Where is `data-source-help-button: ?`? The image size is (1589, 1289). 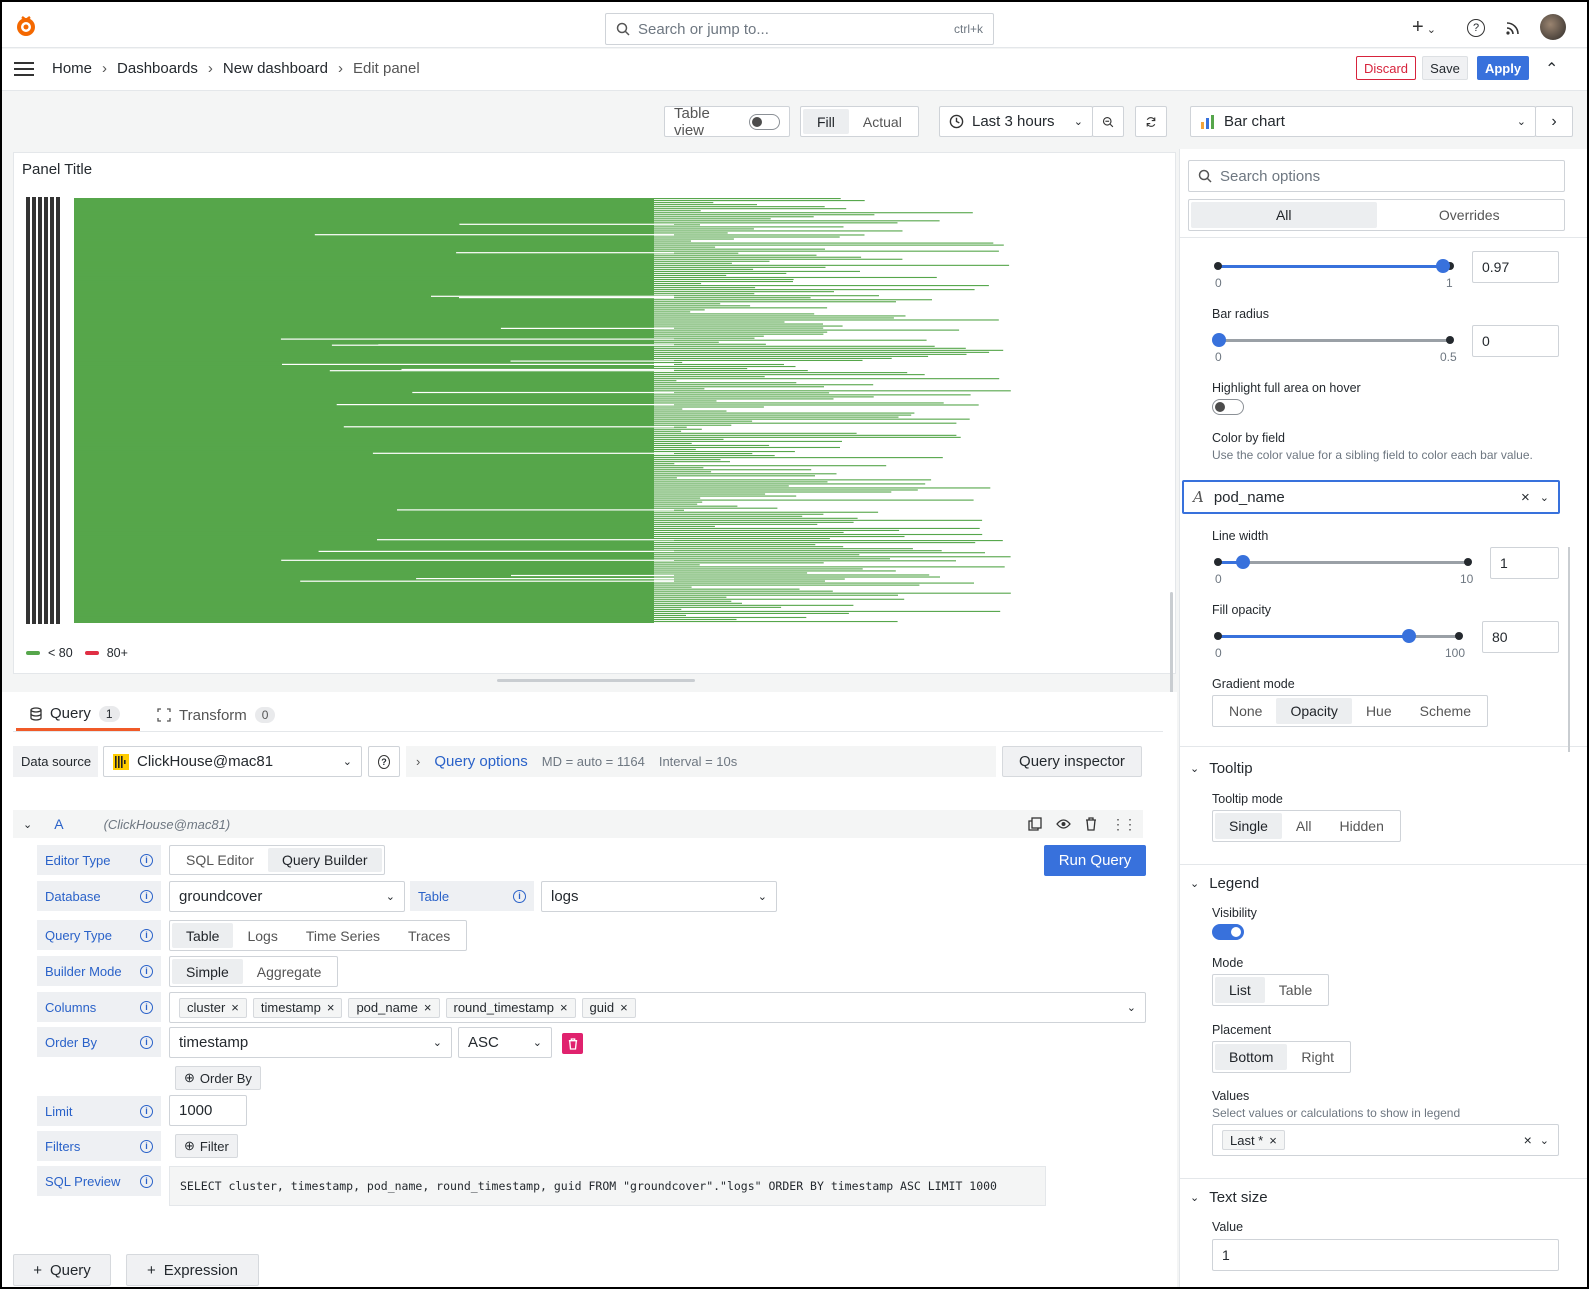 data-source-help-button: ? is located at coordinates (384, 761).